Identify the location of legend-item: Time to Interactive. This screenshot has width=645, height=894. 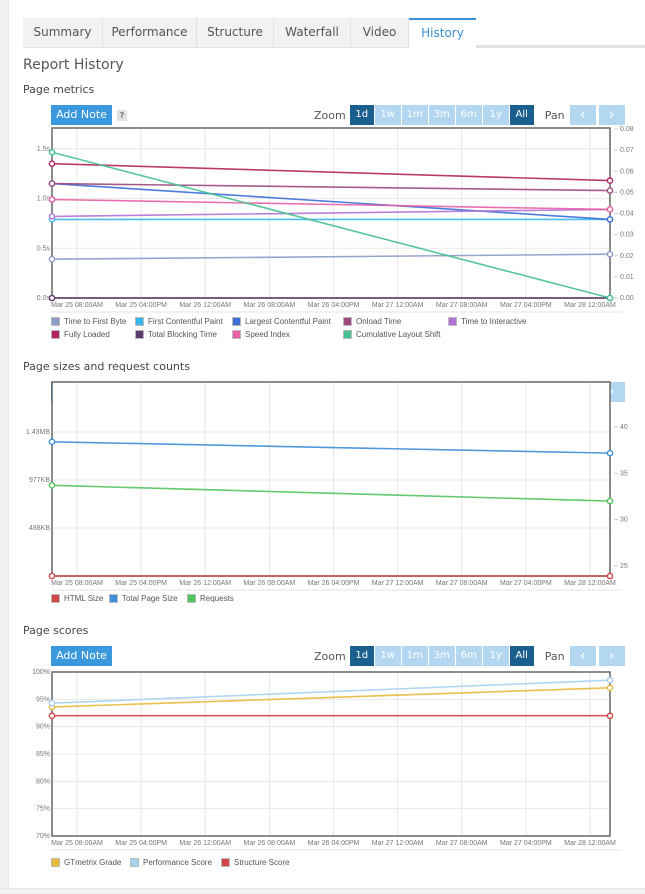
(487, 321).